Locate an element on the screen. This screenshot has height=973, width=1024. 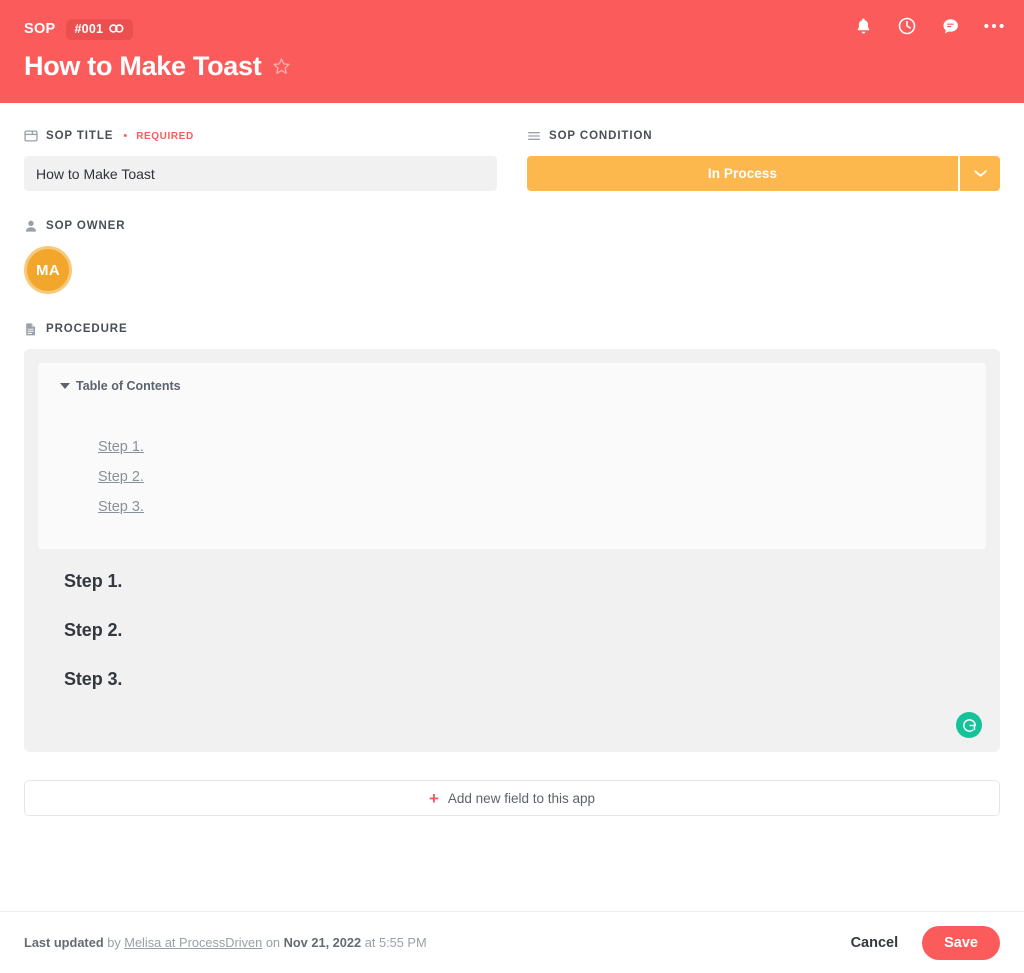
step-heading: Step 2. is located at coordinates (93, 630).